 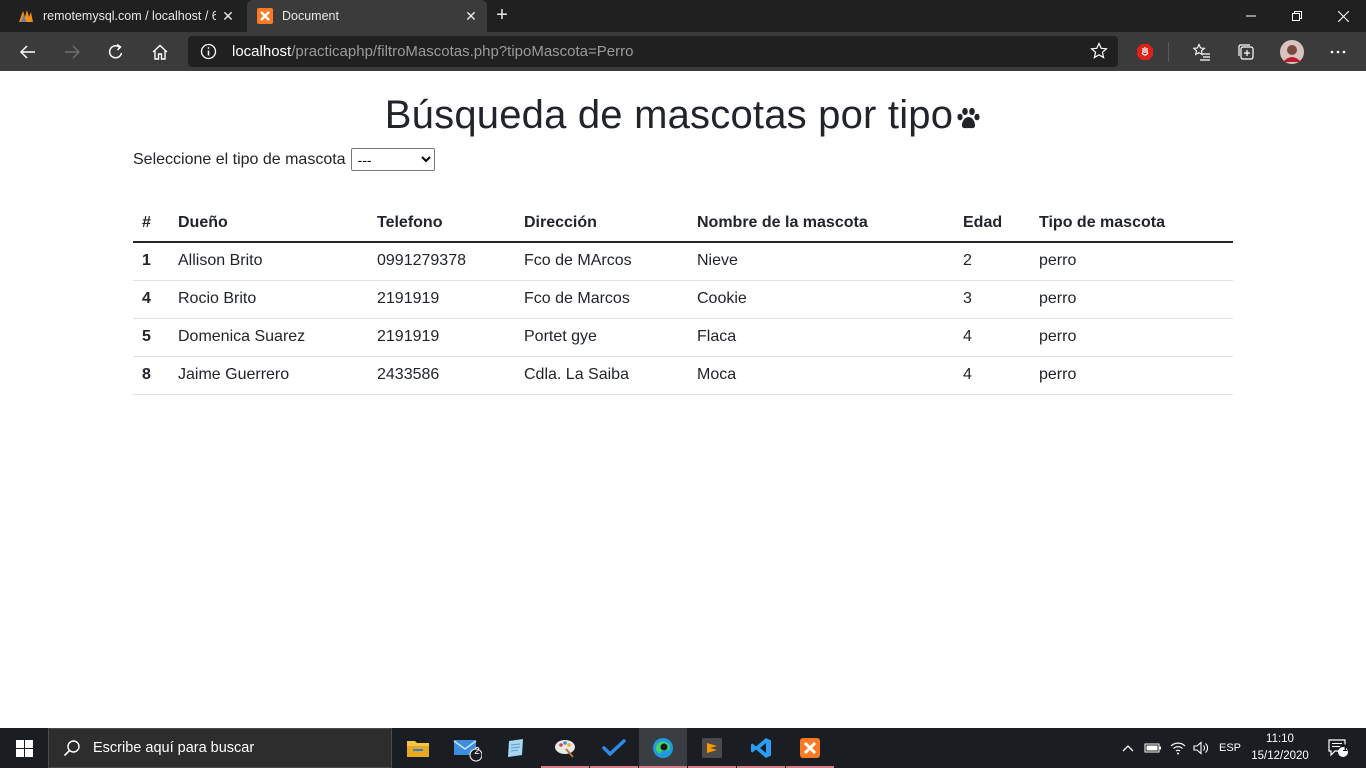 I want to click on vscode-button, so click(x=761, y=748).